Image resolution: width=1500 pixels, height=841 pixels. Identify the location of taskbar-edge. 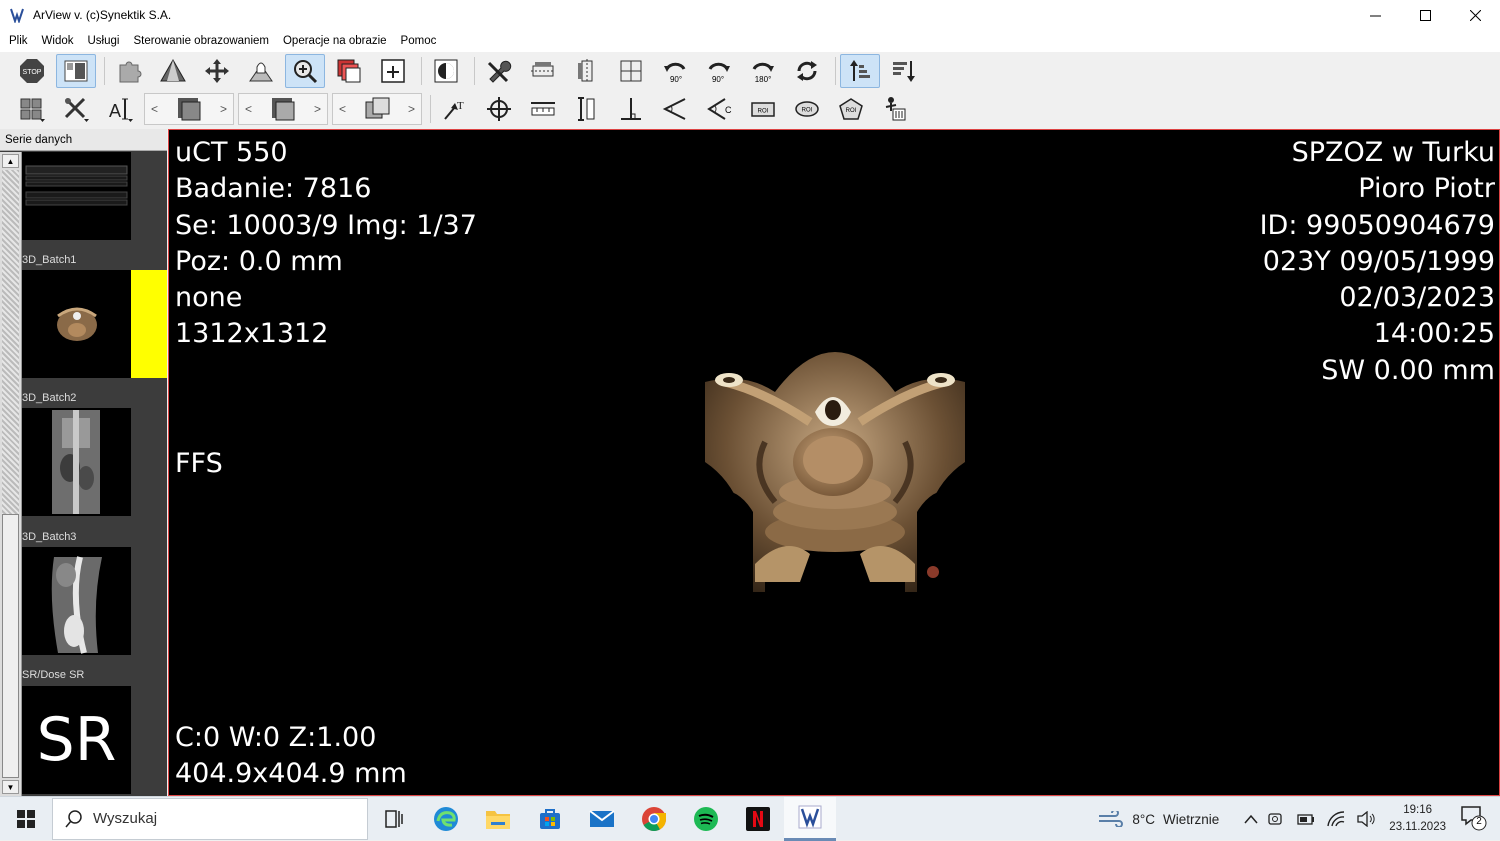
(446, 819).